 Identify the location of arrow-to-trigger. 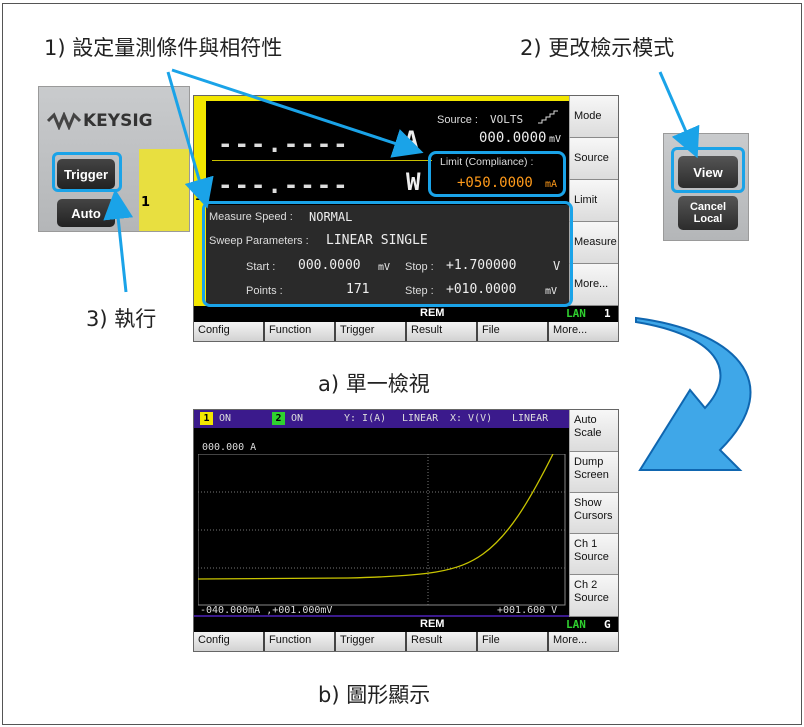
(118, 241).